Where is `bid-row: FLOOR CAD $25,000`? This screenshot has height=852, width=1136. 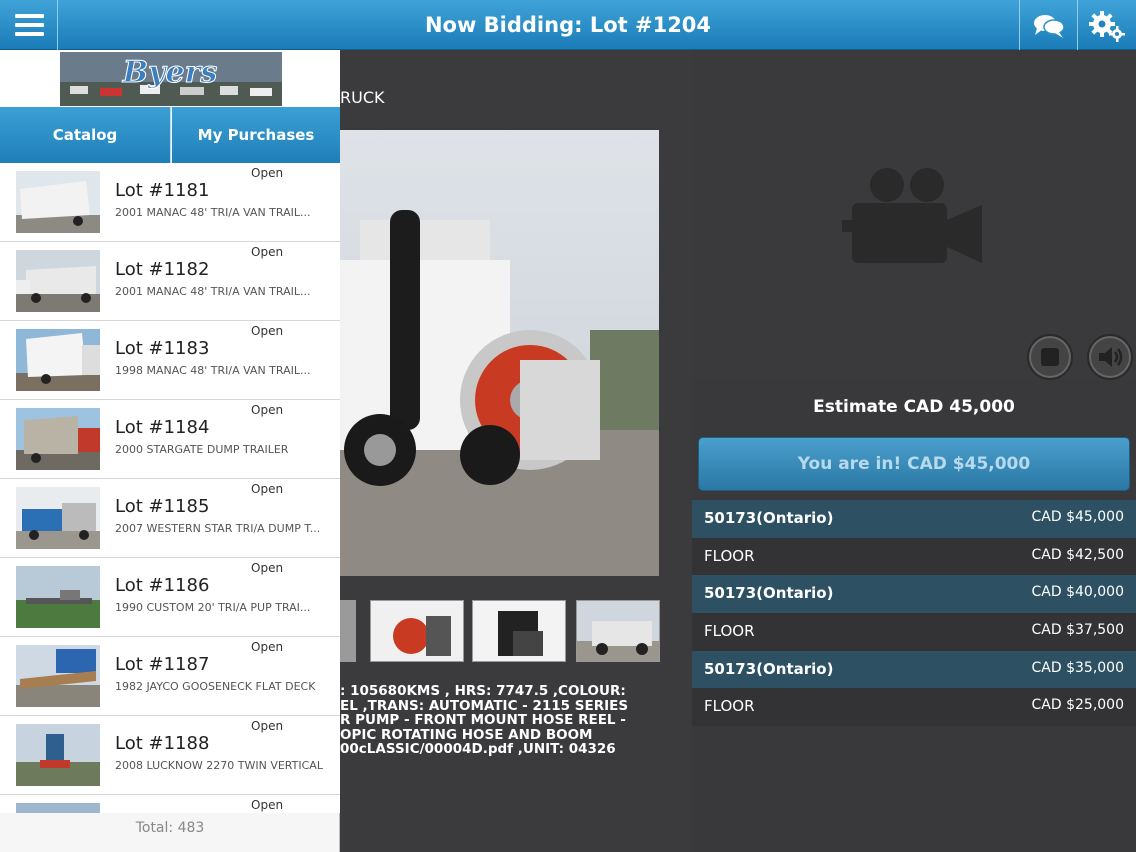
bid-row: FLOOR CAD $25,000 is located at coordinates (914, 707).